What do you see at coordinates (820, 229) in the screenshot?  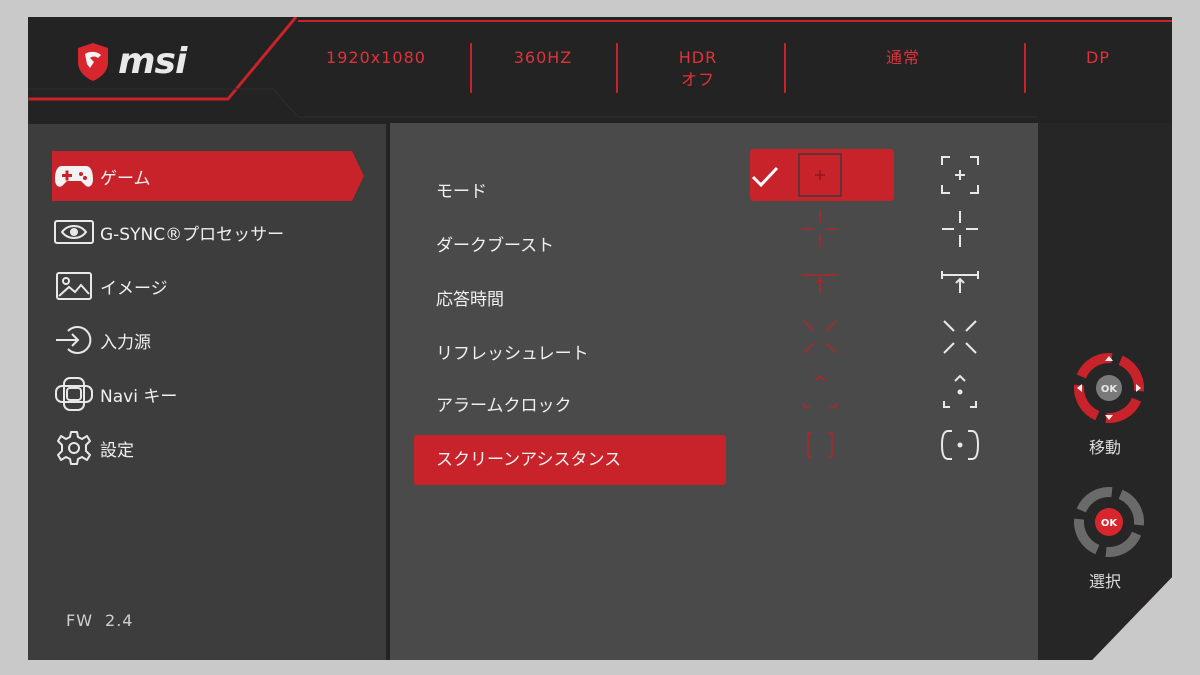 I see `split-cross-crosshair-icon` at bounding box center [820, 229].